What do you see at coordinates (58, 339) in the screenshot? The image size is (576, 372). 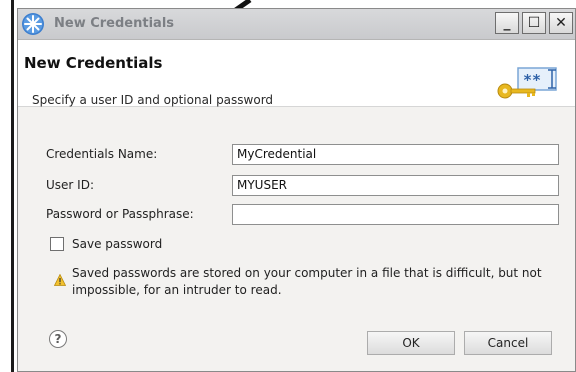 I see `help-icon: ?` at bounding box center [58, 339].